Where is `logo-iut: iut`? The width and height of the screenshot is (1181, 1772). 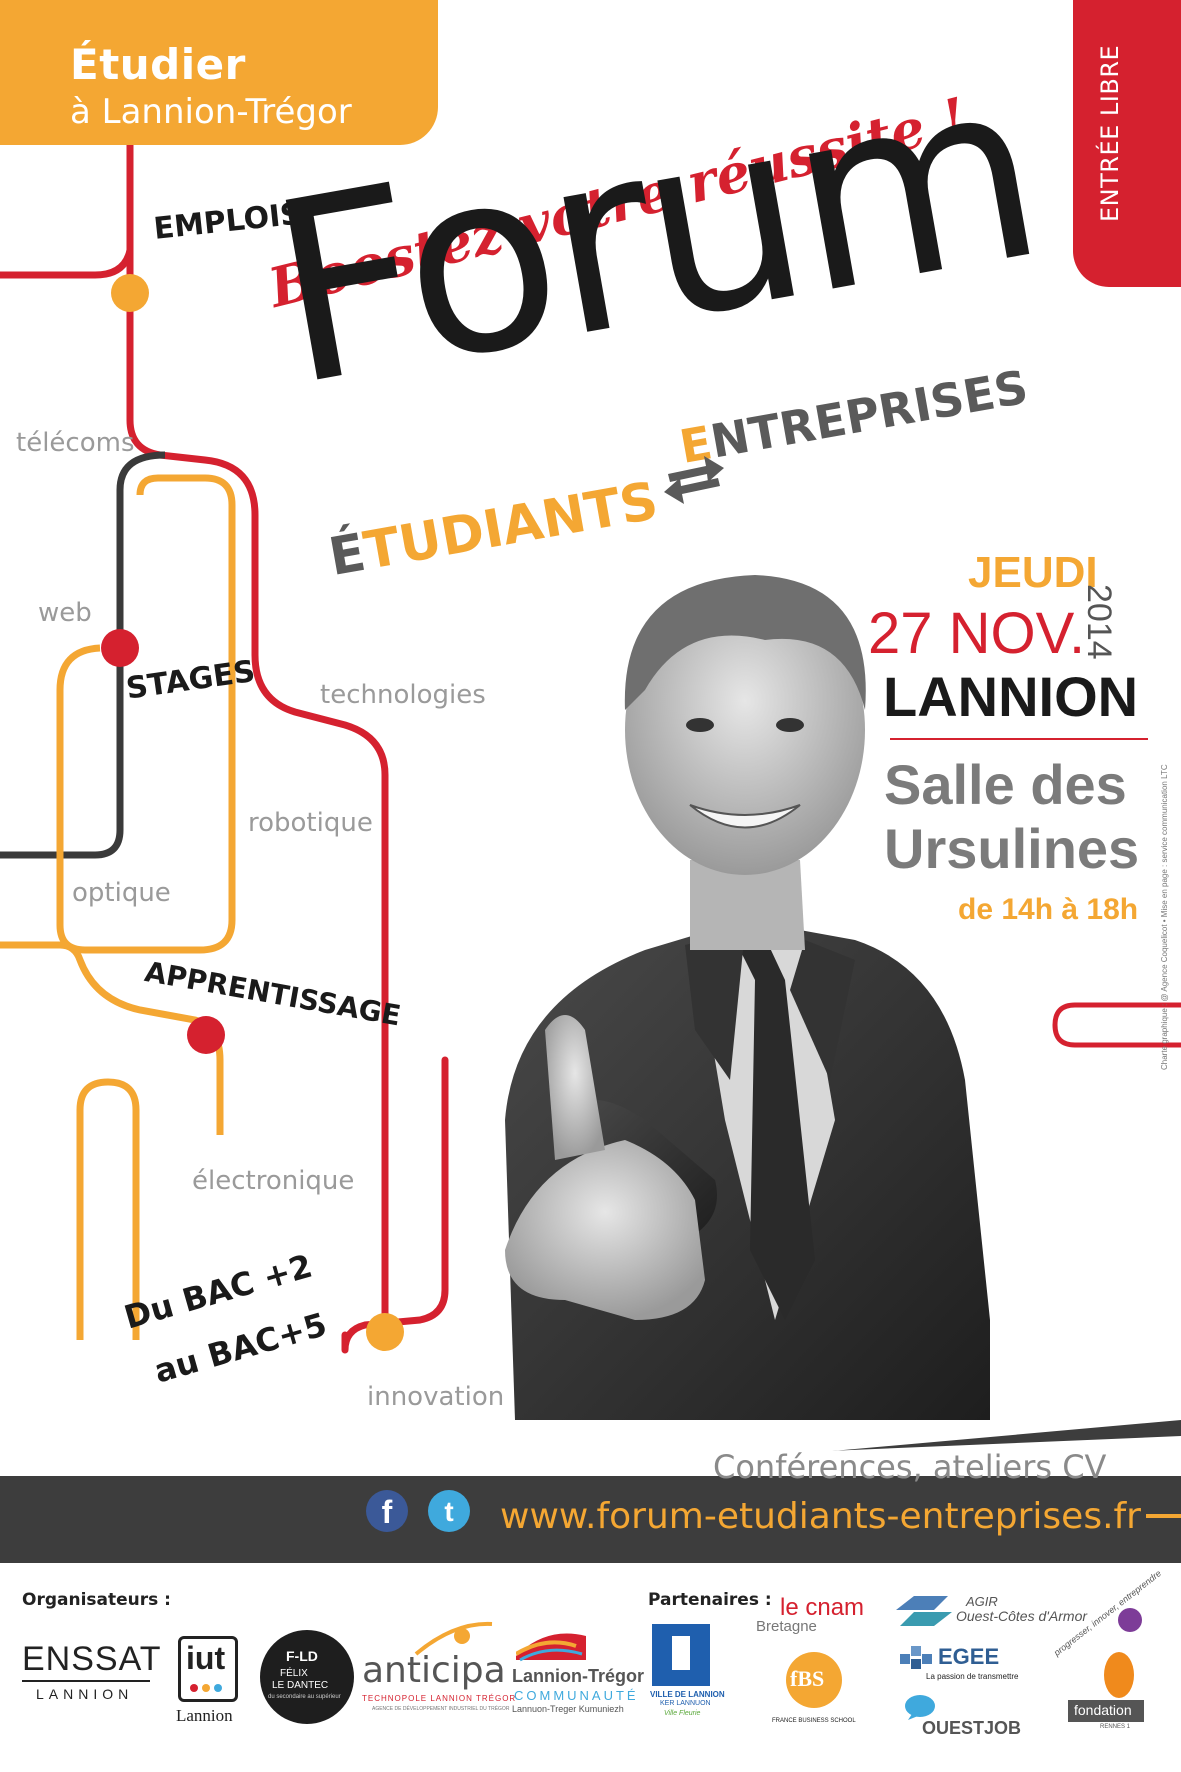 logo-iut: iut is located at coordinates (206, 1658).